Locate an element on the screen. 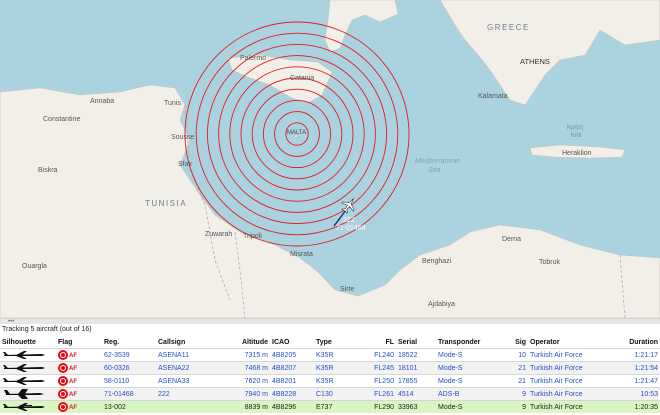 The width and height of the screenshot is (660, 415). aircraft-icon is located at coordinates (349, 204).